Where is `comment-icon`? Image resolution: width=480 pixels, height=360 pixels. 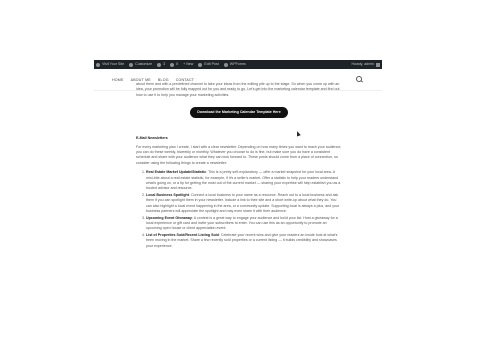 comment-icon is located at coordinates (172, 64).